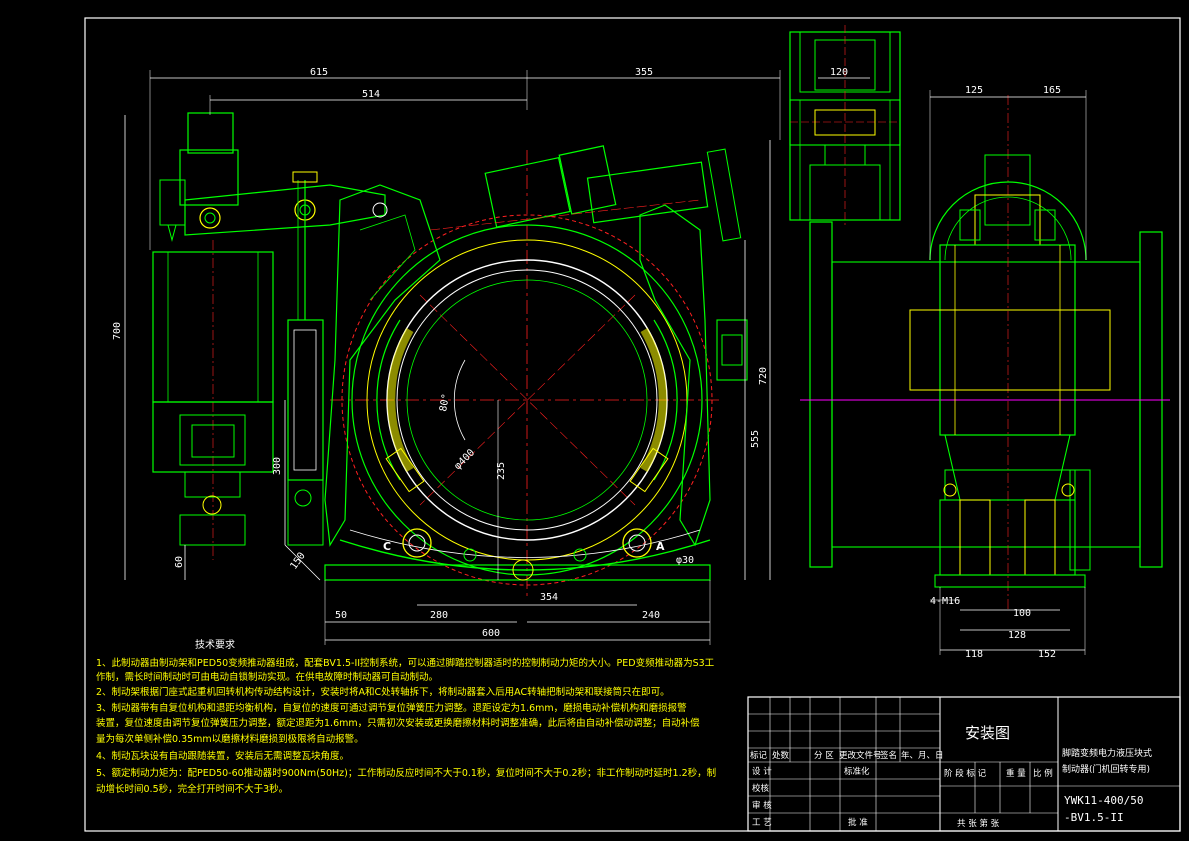 The height and width of the screenshot is (841, 1189). What do you see at coordinates (824, 756) in the screenshot?
I see `rev-header-zone: 分 区` at bounding box center [824, 756].